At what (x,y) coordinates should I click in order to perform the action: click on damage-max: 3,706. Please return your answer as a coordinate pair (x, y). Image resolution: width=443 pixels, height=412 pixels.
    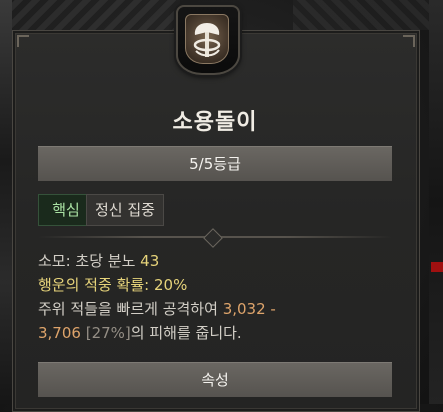
    Looking at the image, I should click on (59, 333).